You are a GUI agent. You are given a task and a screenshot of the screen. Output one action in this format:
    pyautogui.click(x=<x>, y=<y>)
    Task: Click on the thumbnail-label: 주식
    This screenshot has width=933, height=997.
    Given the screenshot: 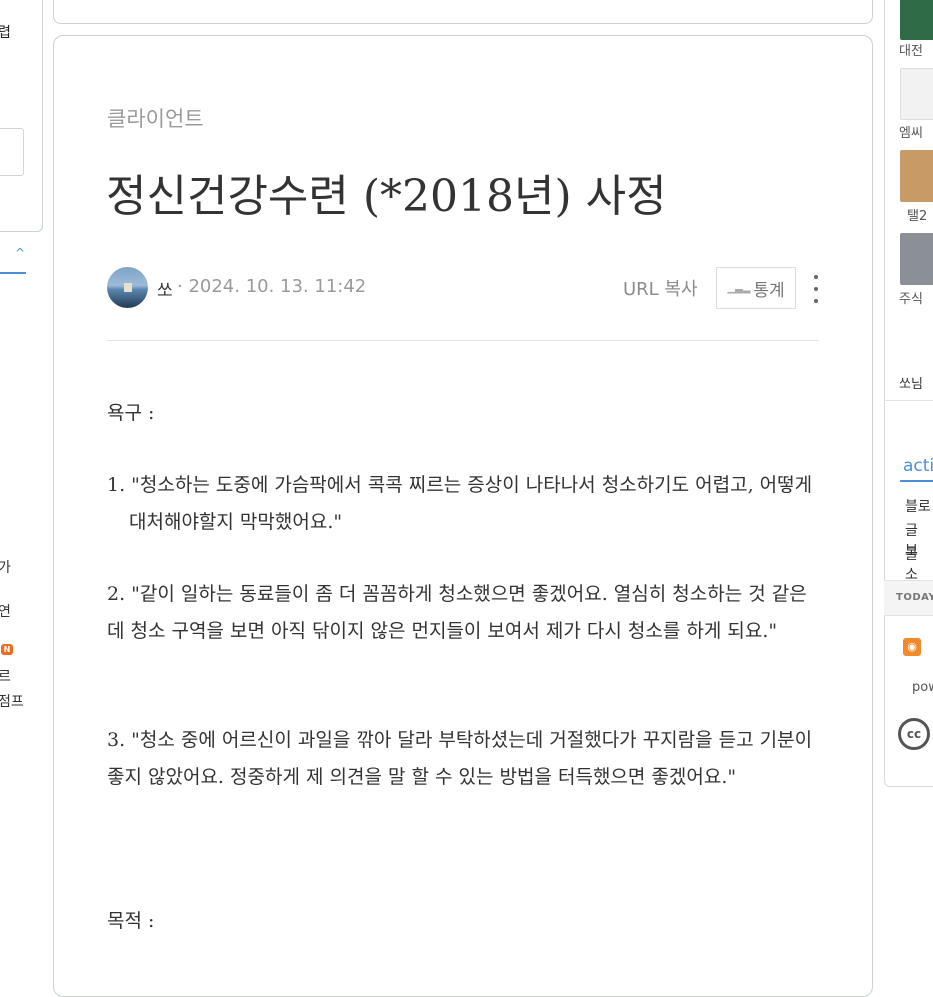 What is the action you would take?
    pyautogui.click(x=911, y=297)
    